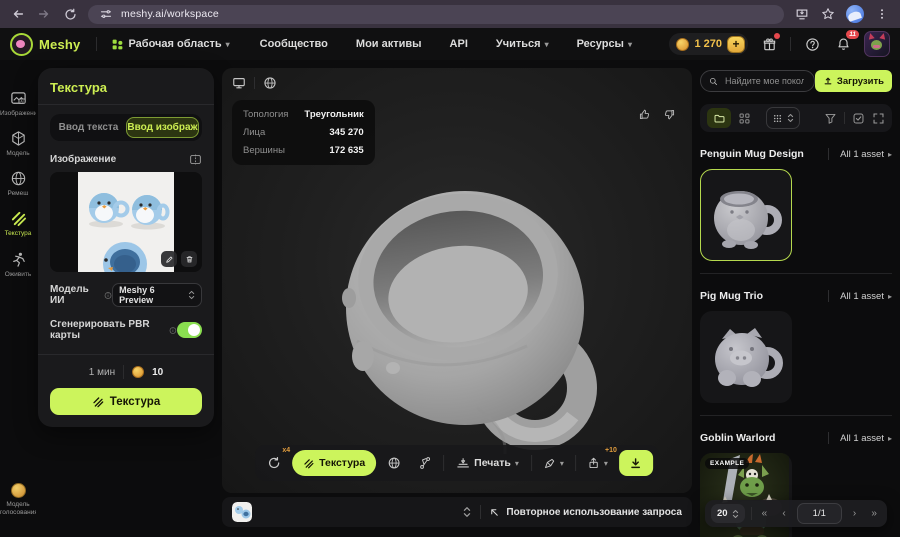 Image resolution: width=900 pixels, height=537 pixels. Describe the element at coordinates (18, 14) in the screenshot. I see `back-icon` at that location.